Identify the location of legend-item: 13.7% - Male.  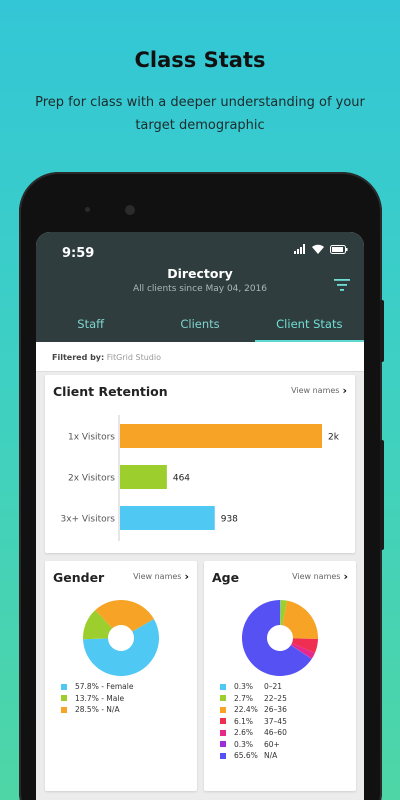
(97, 699).